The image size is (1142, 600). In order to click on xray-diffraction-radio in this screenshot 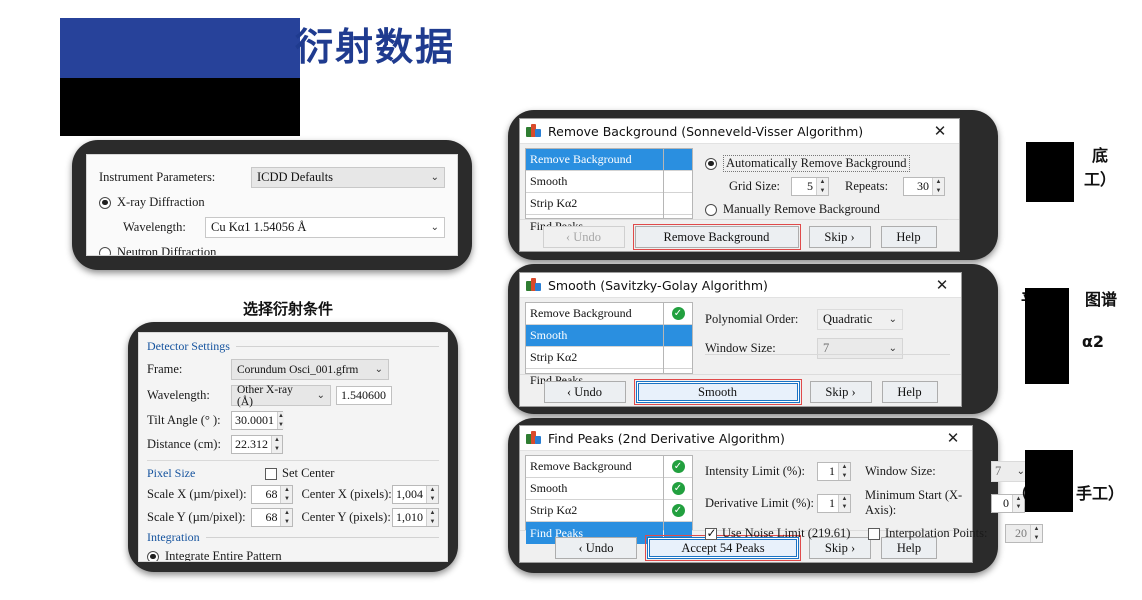, I will do `click(105, 202)`.